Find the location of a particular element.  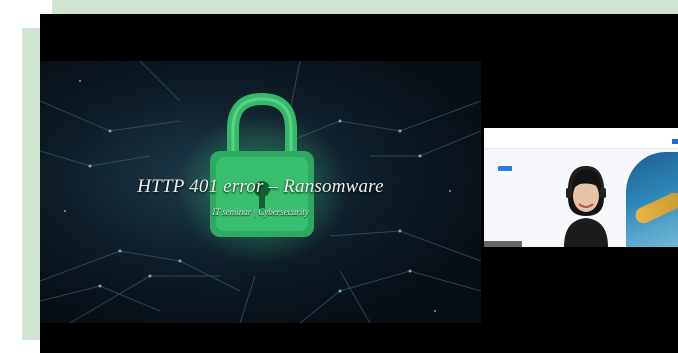

presenter-avatar is located at coordinates (586, 206).